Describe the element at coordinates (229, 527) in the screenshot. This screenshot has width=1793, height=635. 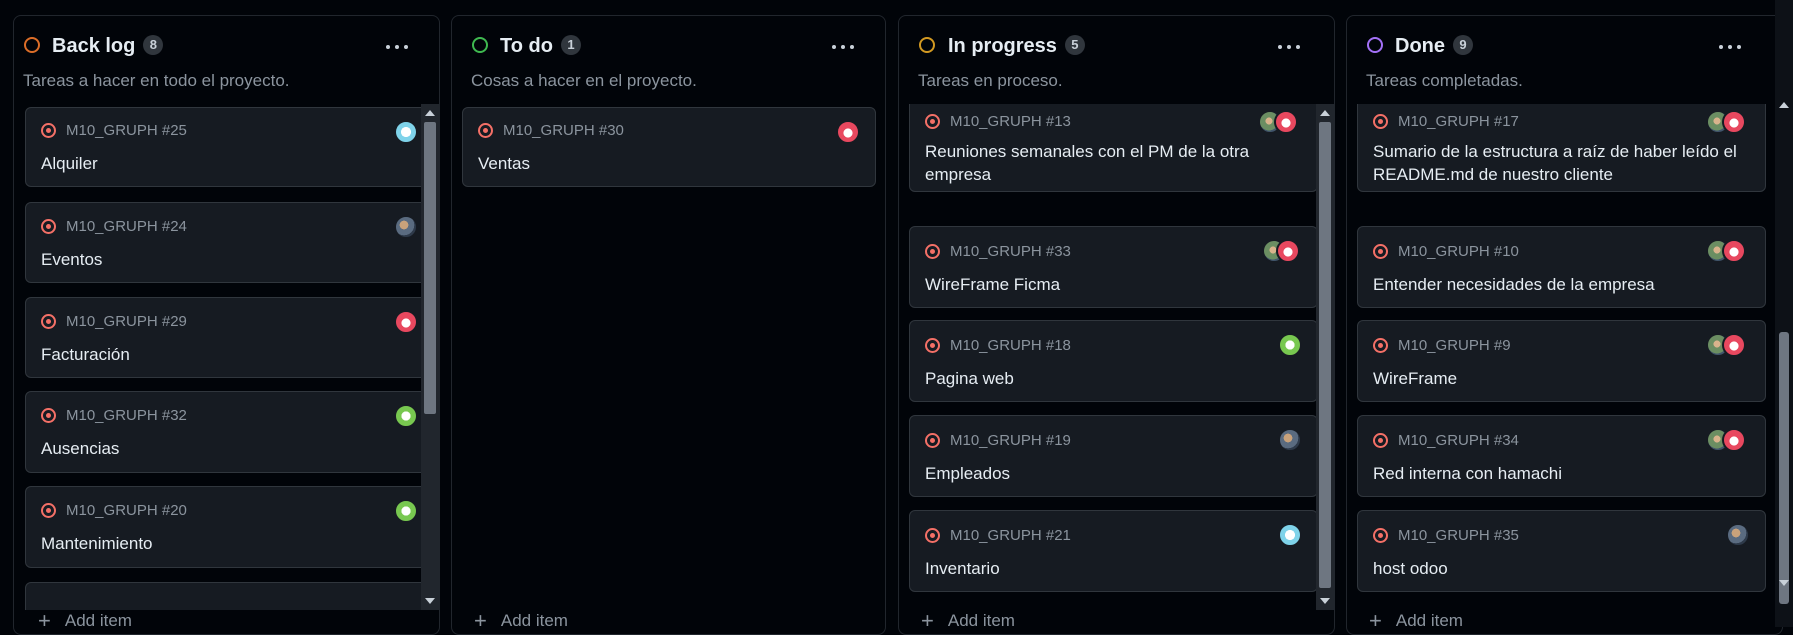
I see `issue-card: M10_GRUPH #20 Mantenimiento` at that location.